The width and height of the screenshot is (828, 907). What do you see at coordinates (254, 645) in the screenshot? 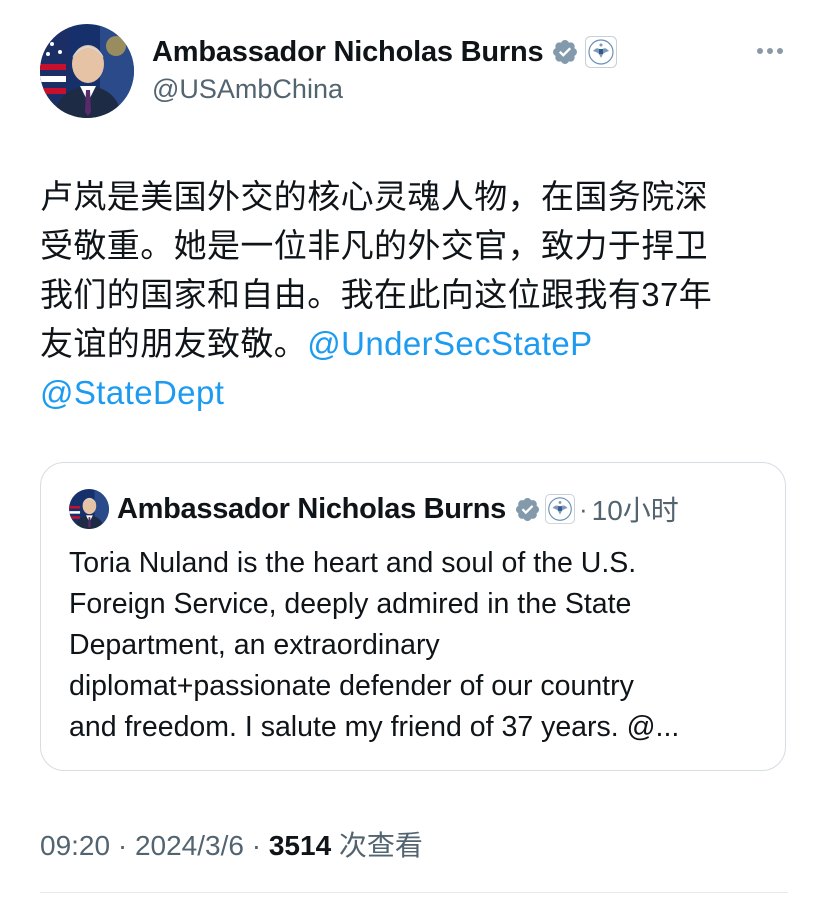
I see `quoted-text-line: Department, an extraordinary` at bounding box center [254, 645].